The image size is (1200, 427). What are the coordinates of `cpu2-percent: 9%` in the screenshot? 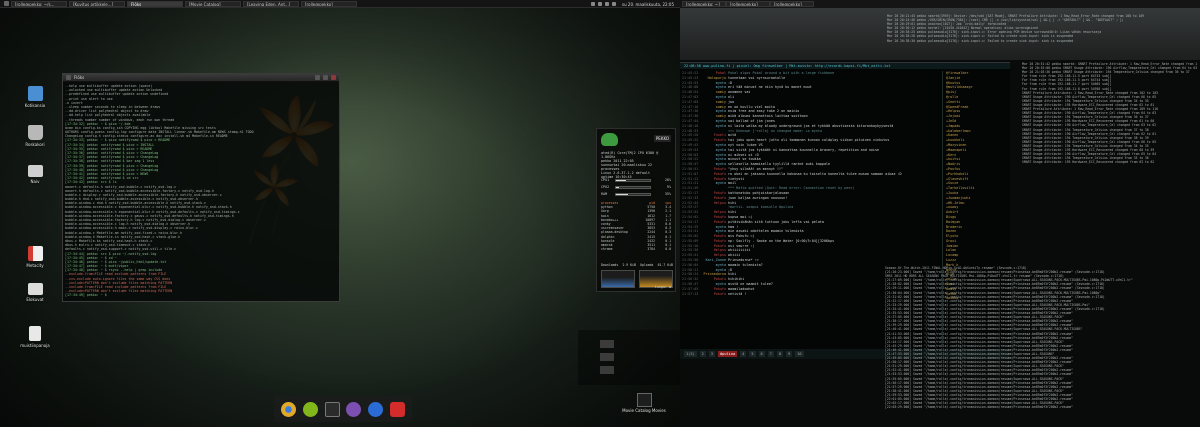 It's located at (668, 187).